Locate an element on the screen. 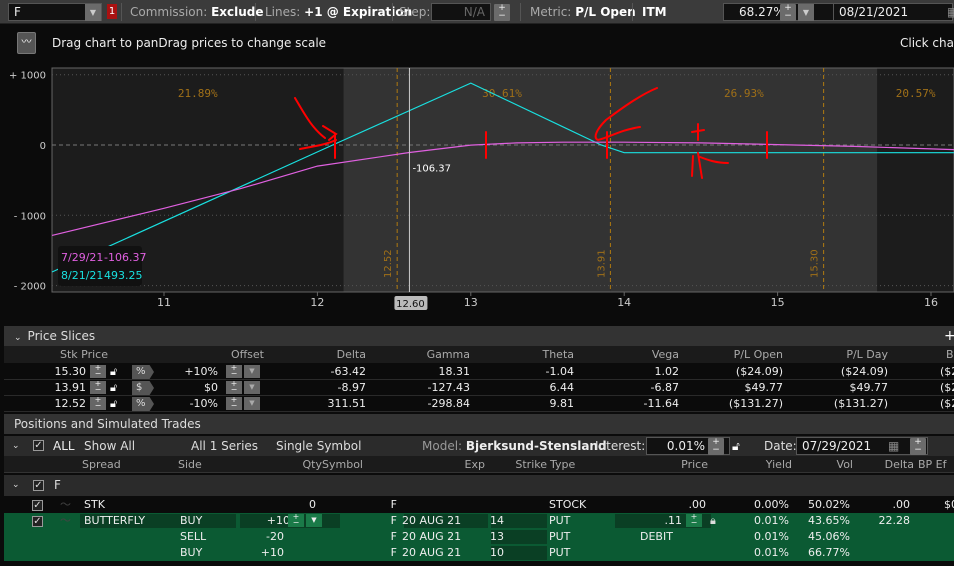 This screenshot has height=566, width=954. col-stk-price: Stk Price is located at coordinates (84, 354).